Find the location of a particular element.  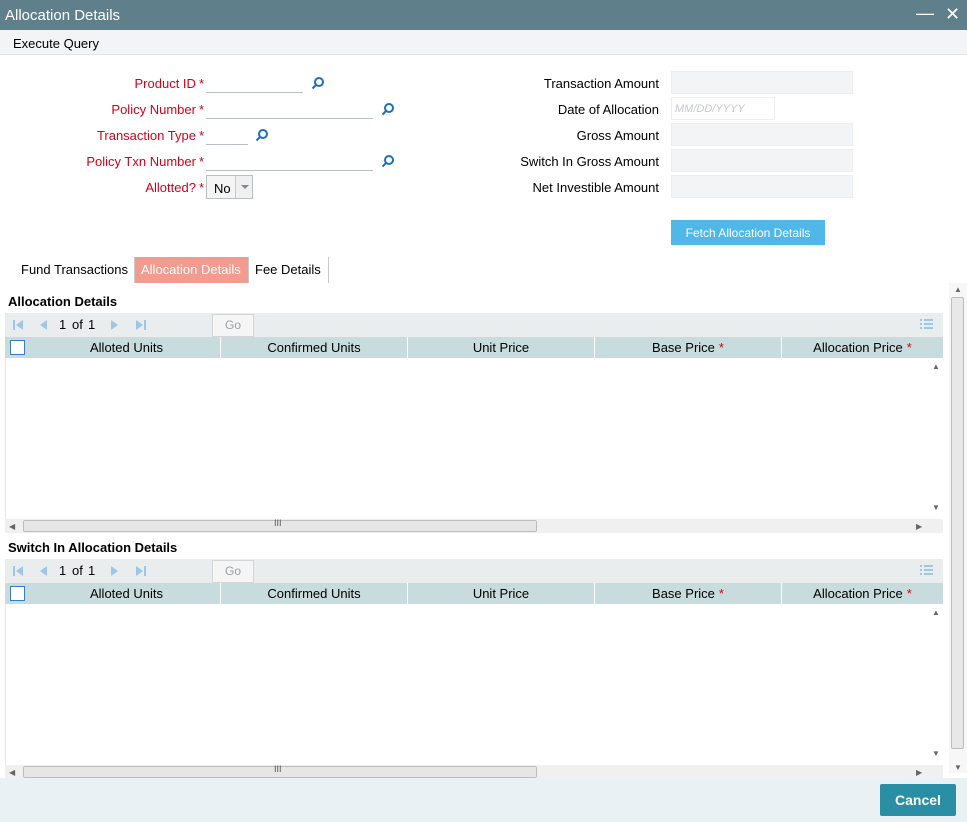

execute-query-menu: Execute Query is located at coordinates (56, 43).